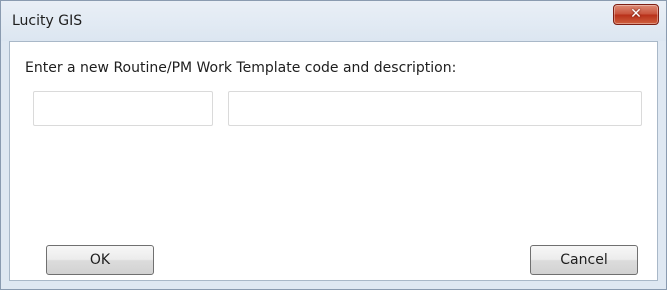 This screenshot has width=667, height=290. I want to click on close-icon: ✕, so click(636, 14).